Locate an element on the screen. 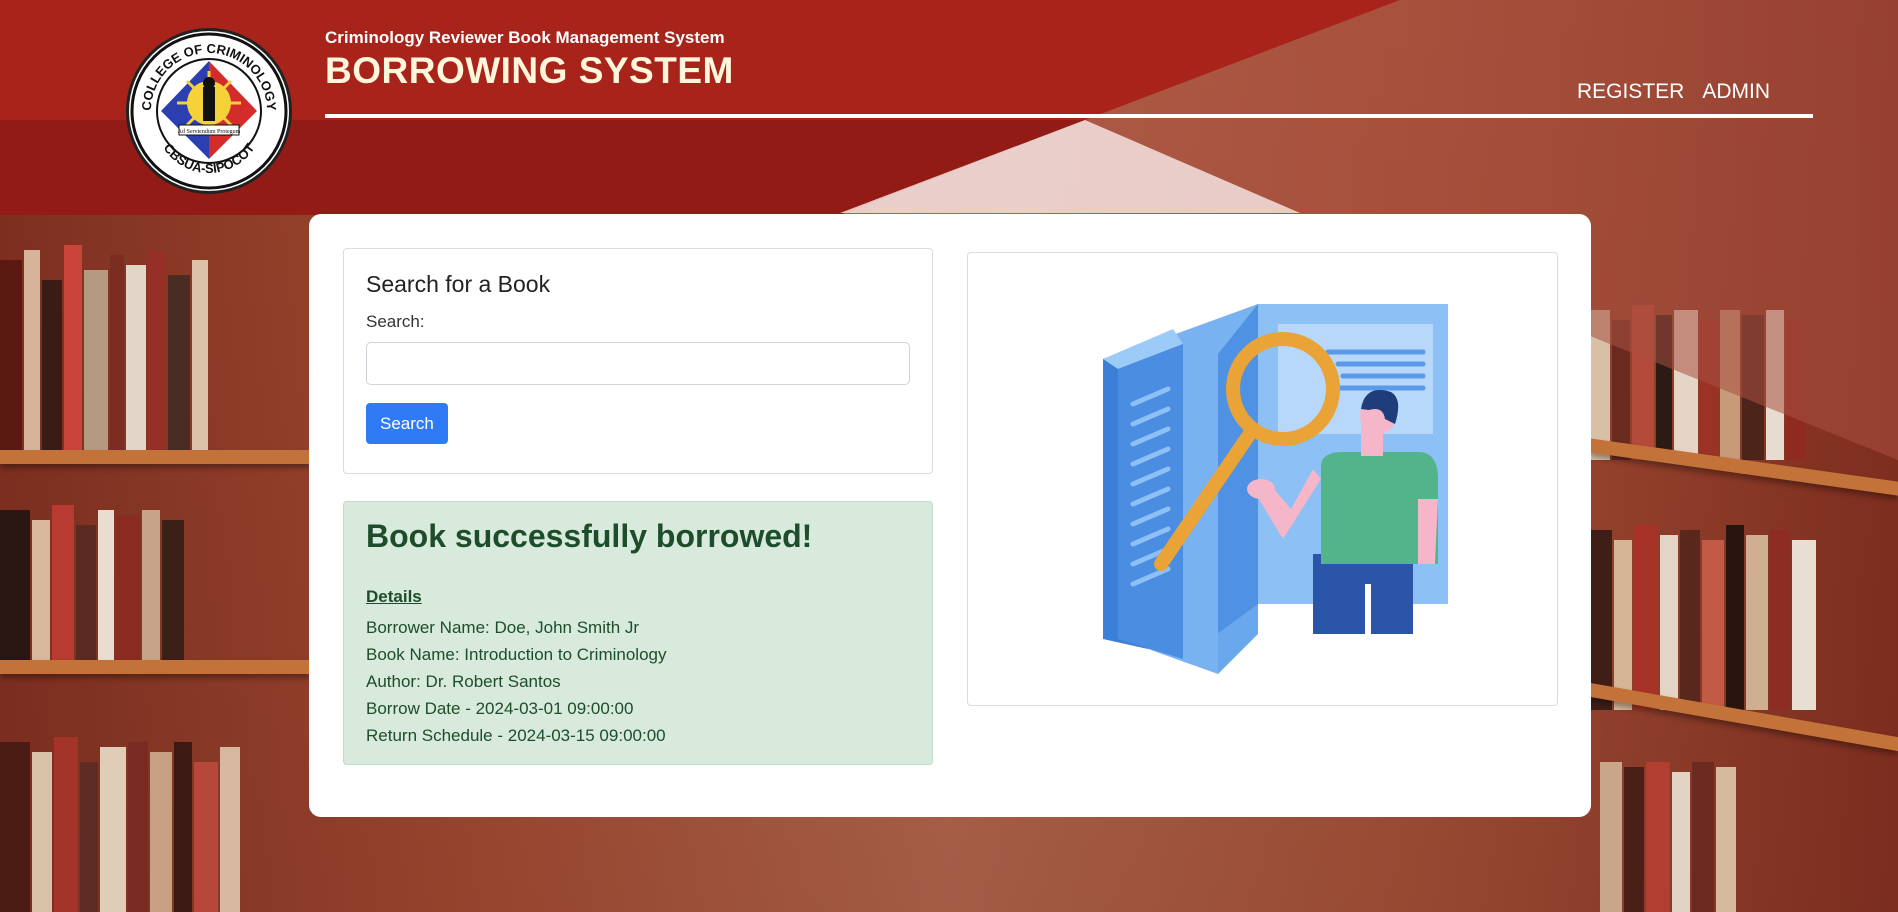 The image size is (1898, 912). detail-borrow-date: Borrow Date - 2024-03-01 09:00:00 is located at coordinates (500, 708).